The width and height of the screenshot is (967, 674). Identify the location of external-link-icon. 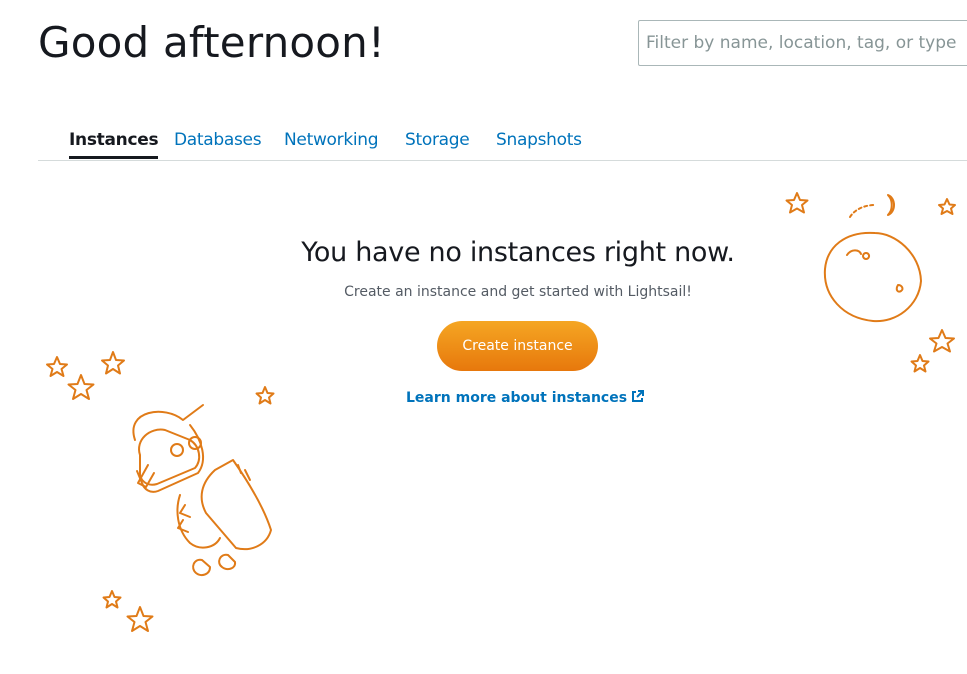
(638, 396).